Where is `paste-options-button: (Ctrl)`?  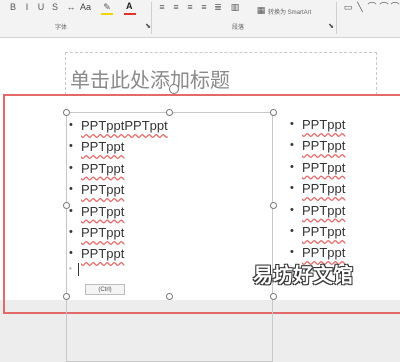
paste-options-button: (Ctrl) is located at coordinates (105, 289).